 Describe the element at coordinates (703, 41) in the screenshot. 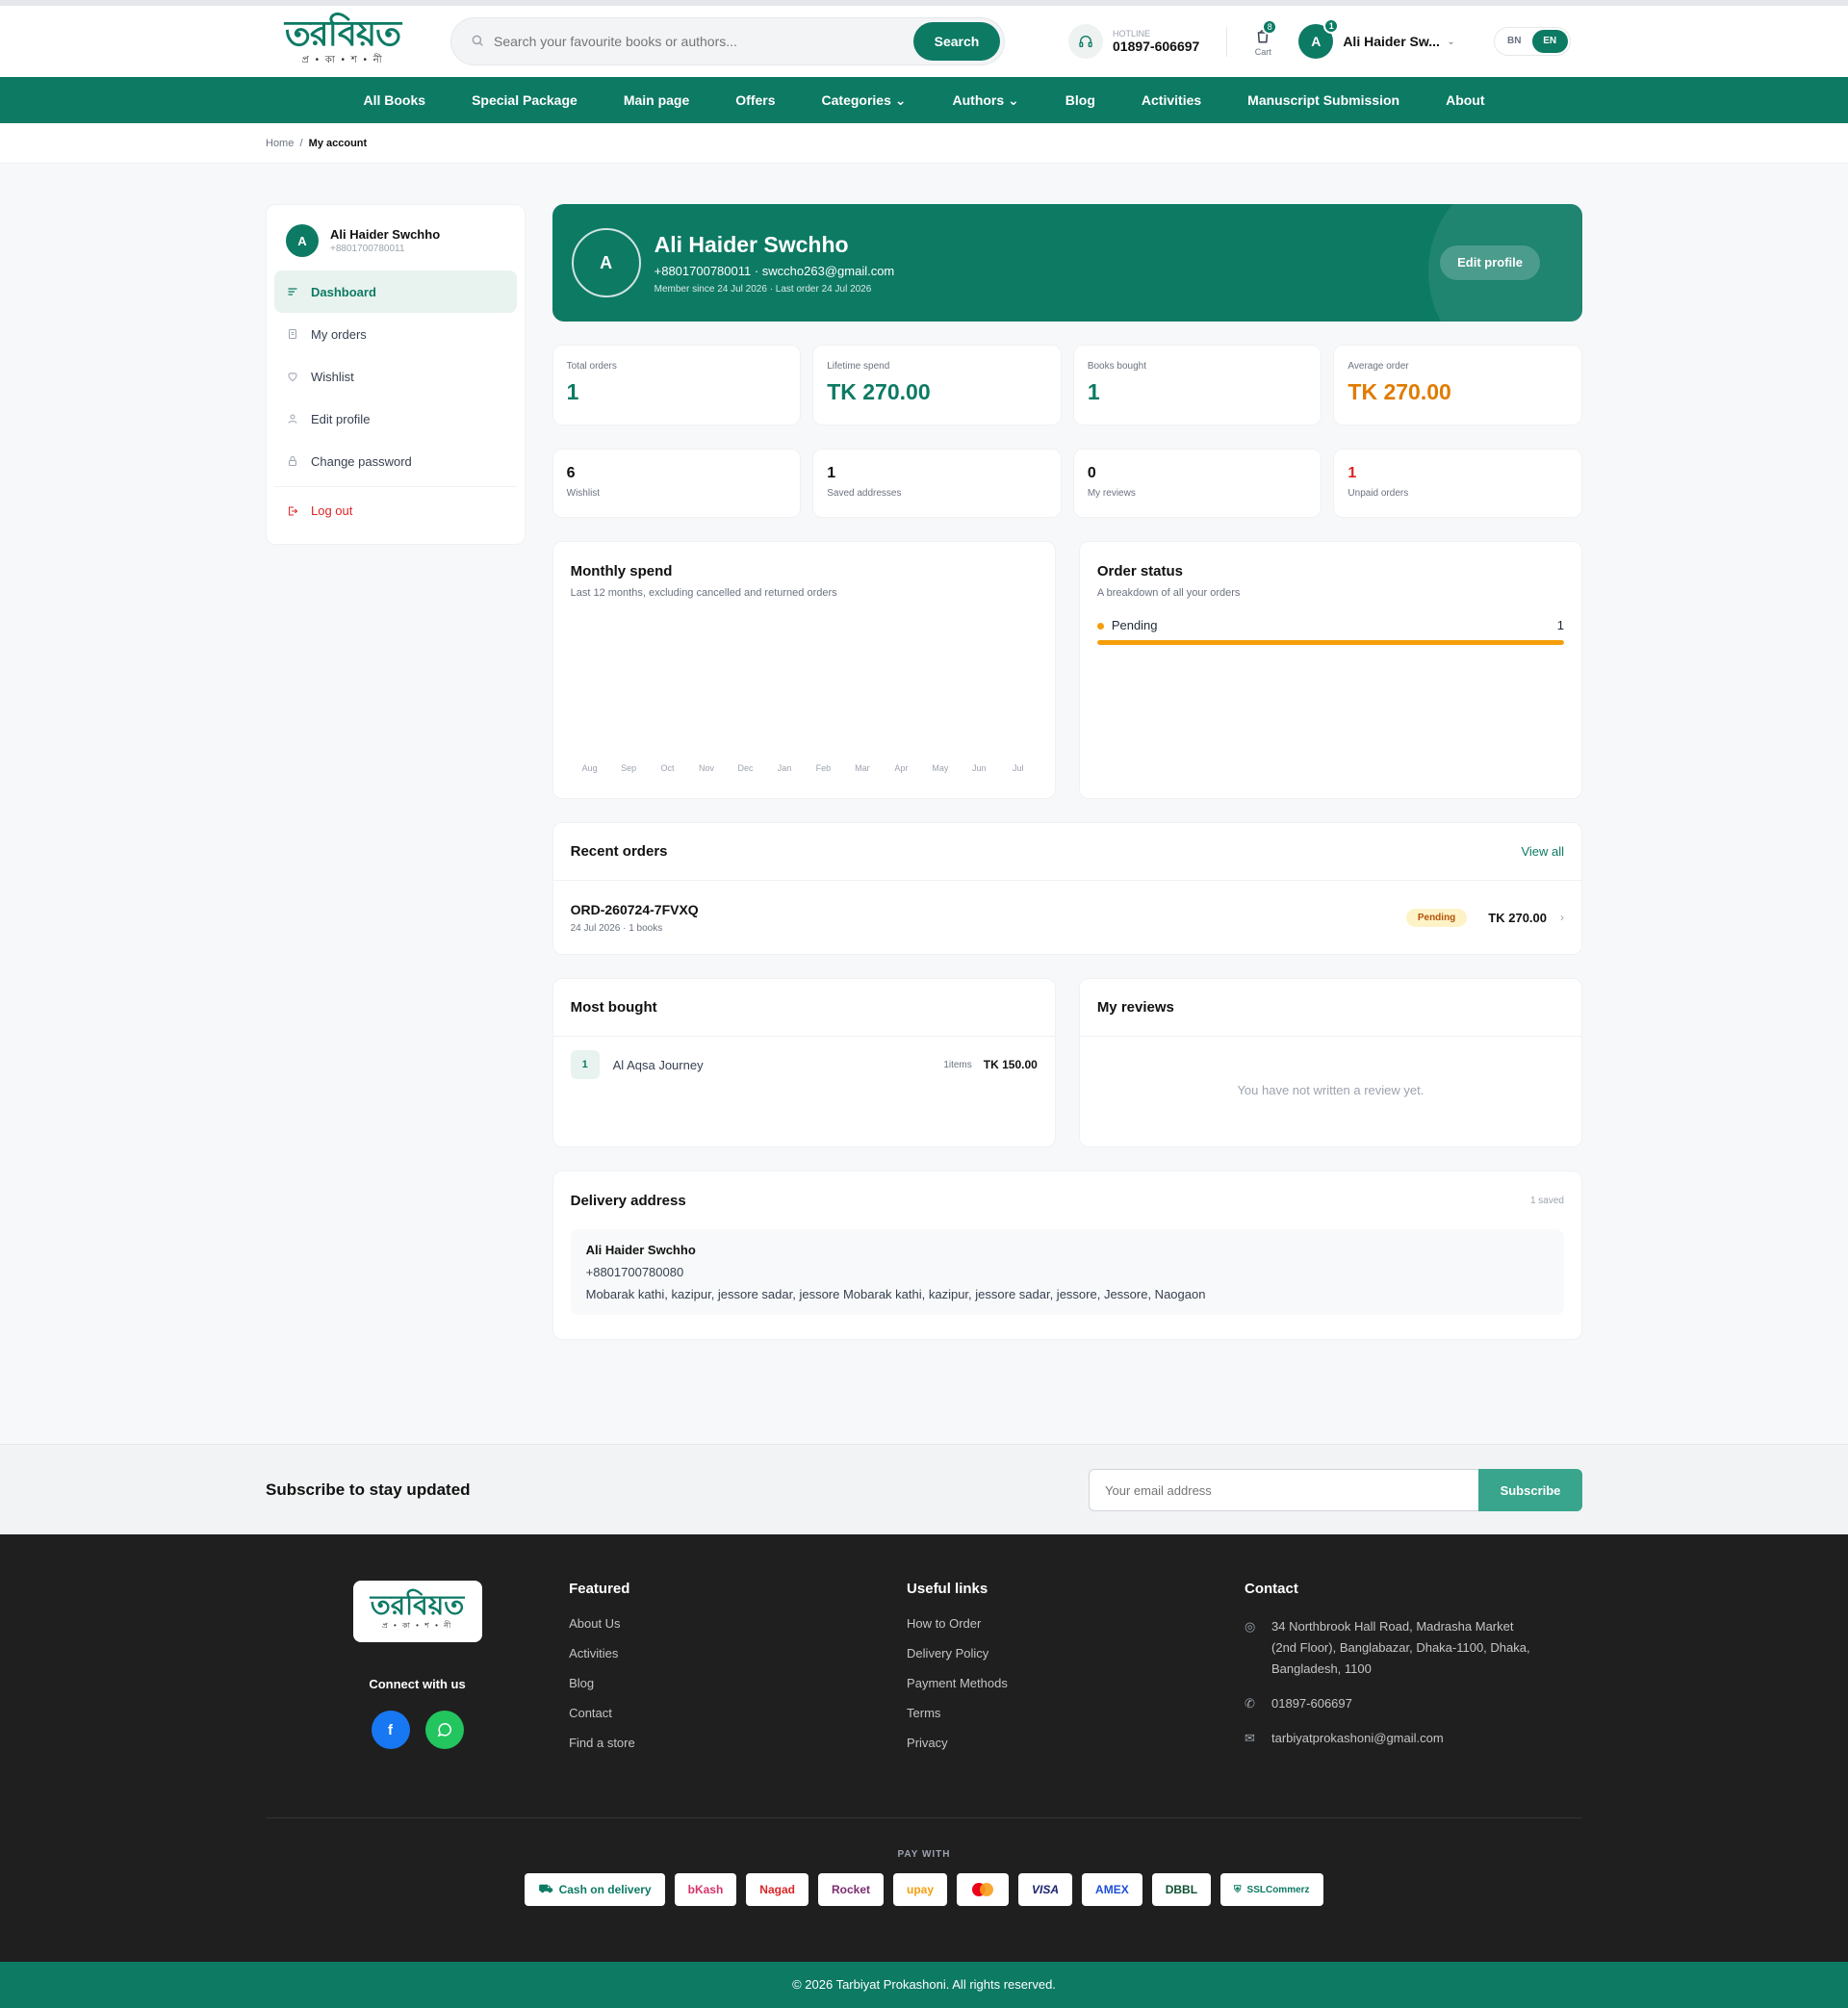

I see `search-input` at that location.